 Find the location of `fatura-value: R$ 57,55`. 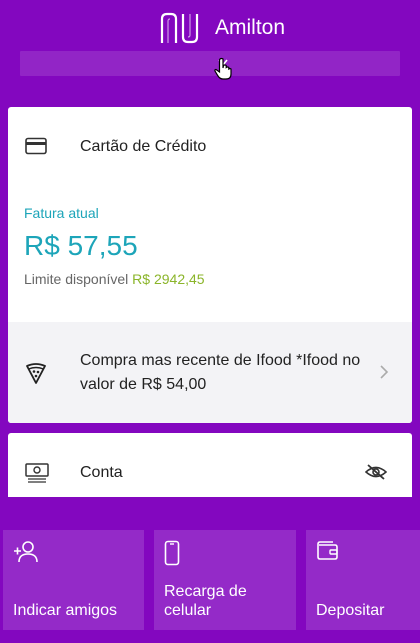

fatura-value: R$ 57,55 is located at coordinates (81, 245).